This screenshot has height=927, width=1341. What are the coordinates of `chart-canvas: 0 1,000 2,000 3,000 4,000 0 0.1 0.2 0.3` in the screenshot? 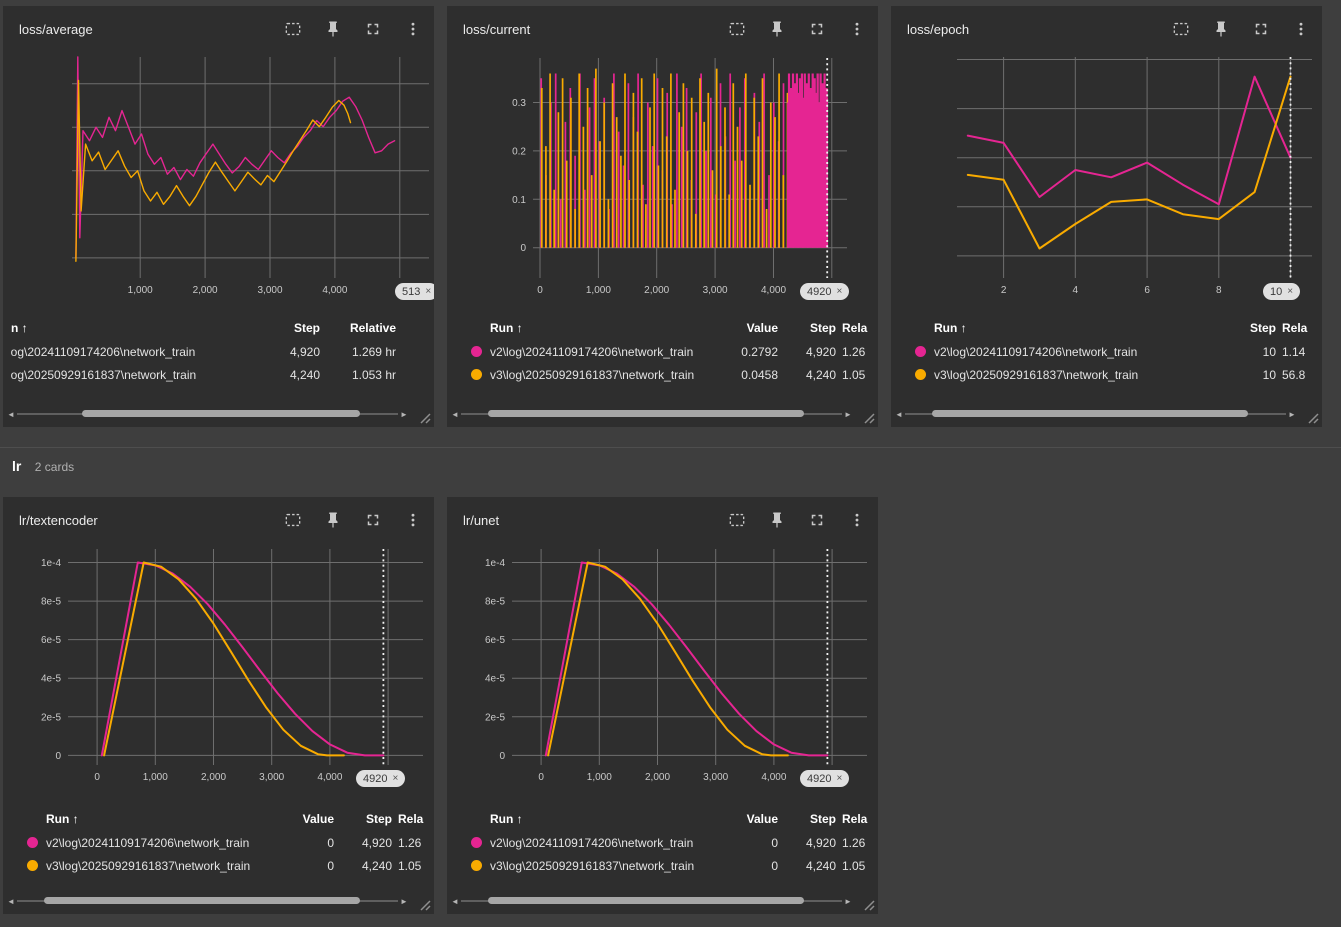 It's located at (662, 176).